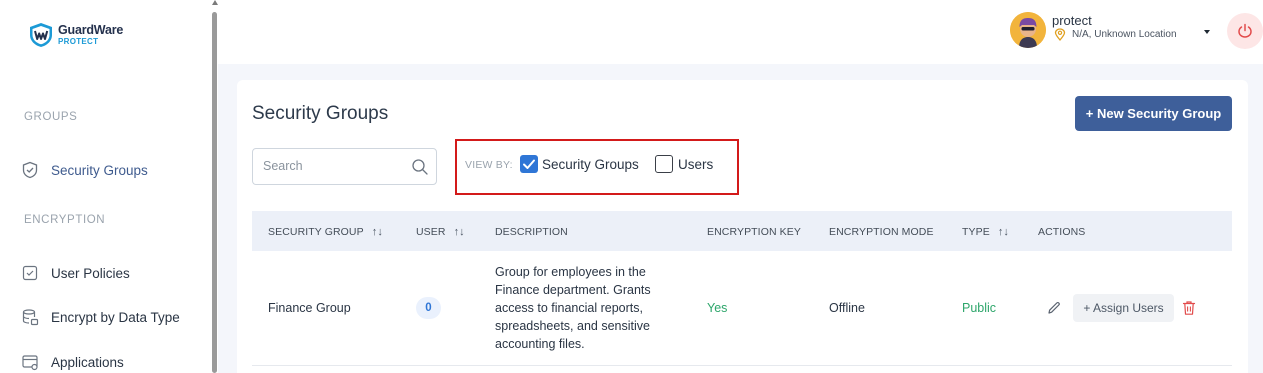  Describe the element at coordinates (30, 170) in the screenshot. I see `shield-check-icon` at that location.